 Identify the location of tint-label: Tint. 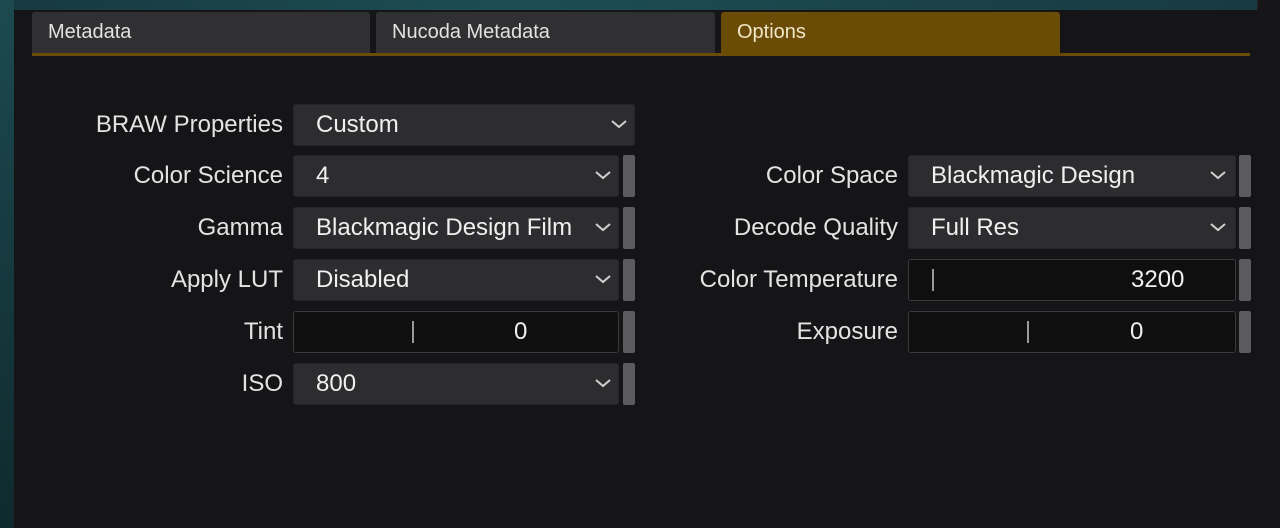
(263, 331).